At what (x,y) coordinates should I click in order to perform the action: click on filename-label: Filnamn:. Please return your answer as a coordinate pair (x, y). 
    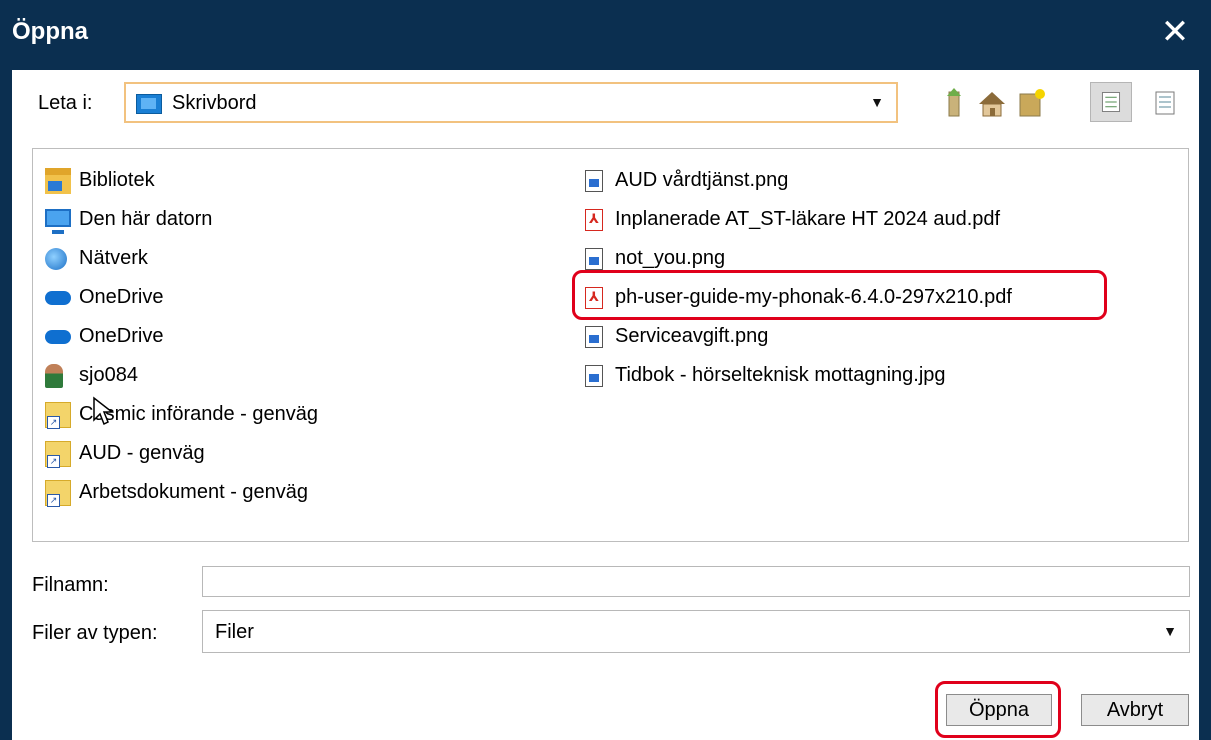
    Looking at the image, I should click on (70, 585).